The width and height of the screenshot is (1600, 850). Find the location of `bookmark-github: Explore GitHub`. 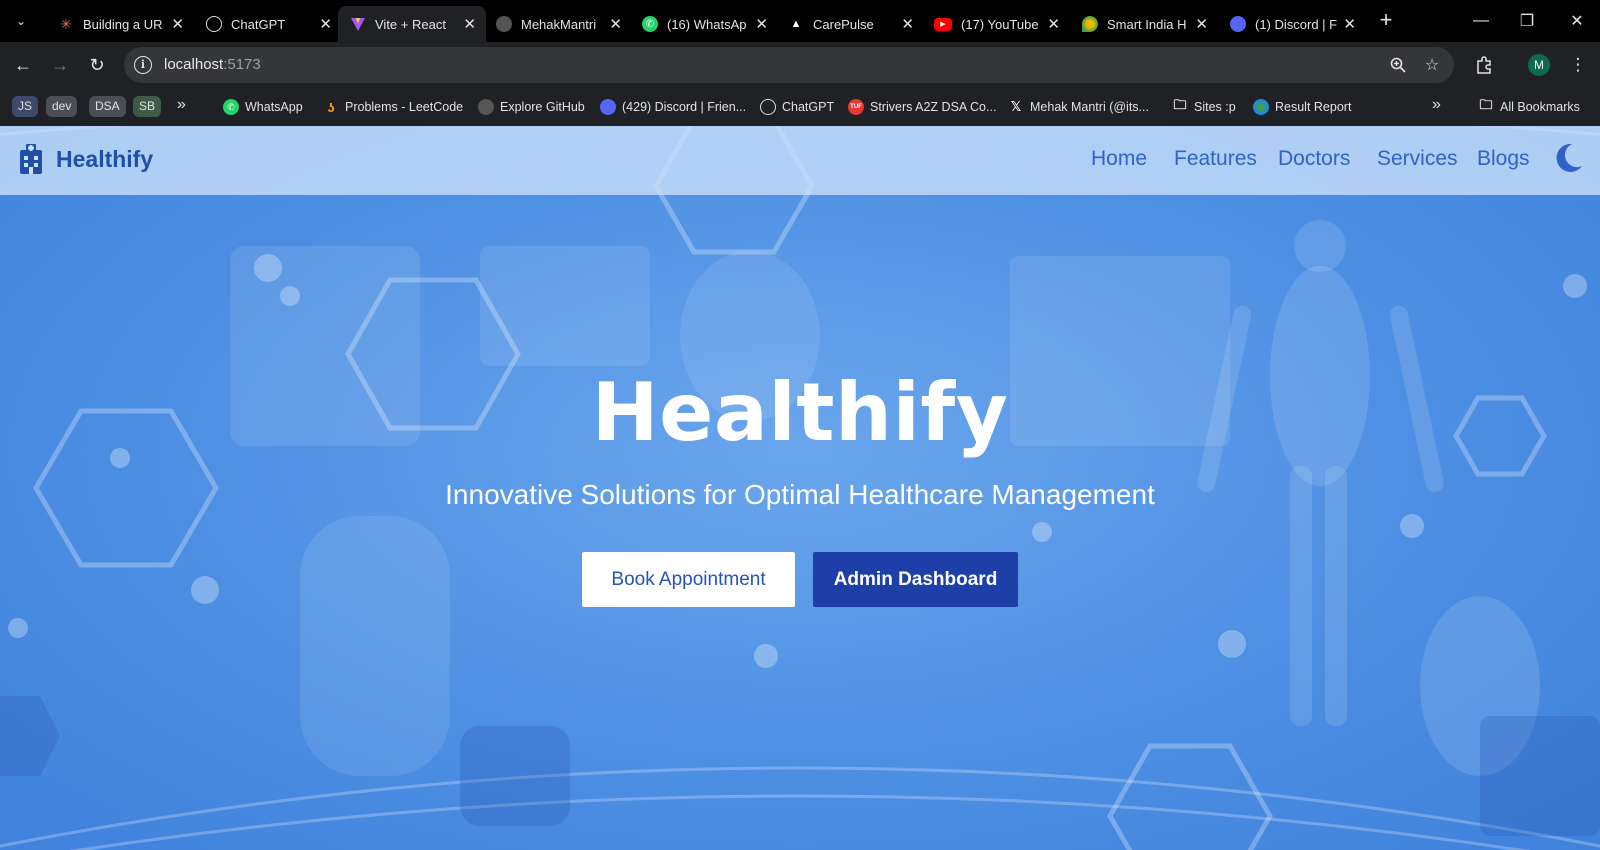

bookmark-github: Explore GitHub is located at coordinates (531, 107).